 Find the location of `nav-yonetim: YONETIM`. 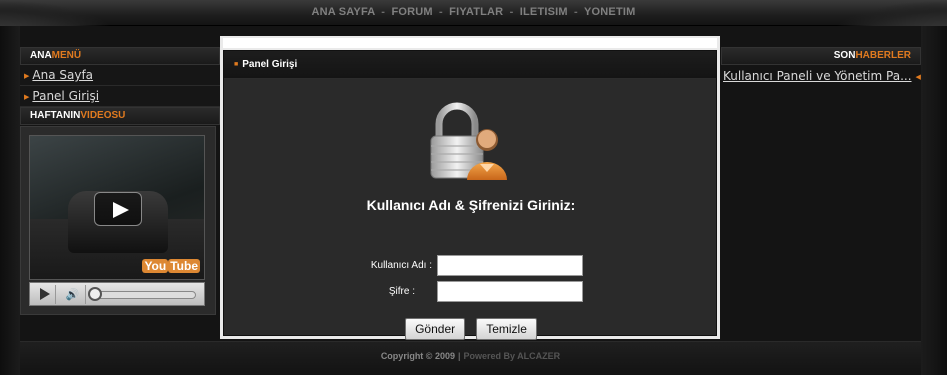

nav-yonetim: YONETIM is located at coordinates (610, 12).